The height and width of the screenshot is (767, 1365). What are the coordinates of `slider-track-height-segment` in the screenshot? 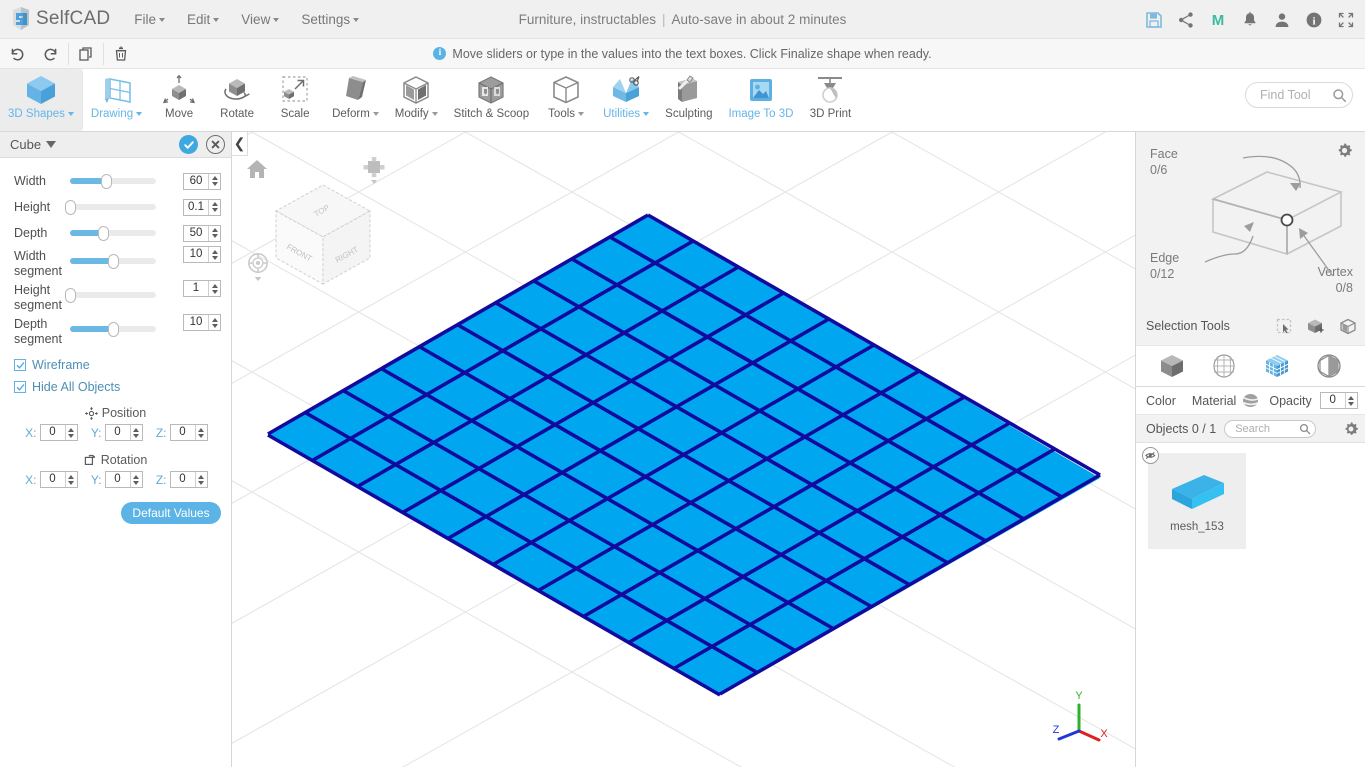 It's located at (124, 295).